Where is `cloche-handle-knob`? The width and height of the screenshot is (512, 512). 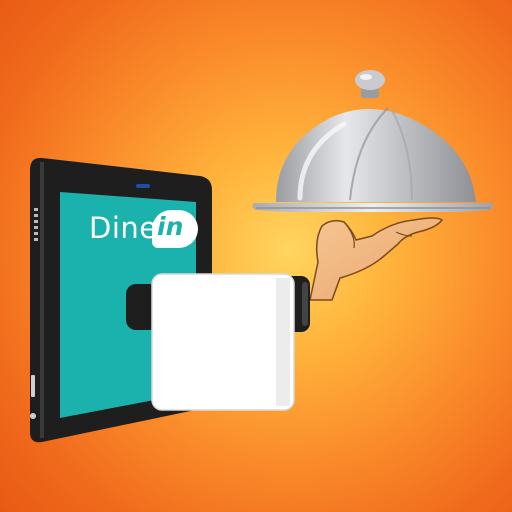
cloche-handle-knob is located at coordinates (370, 80).